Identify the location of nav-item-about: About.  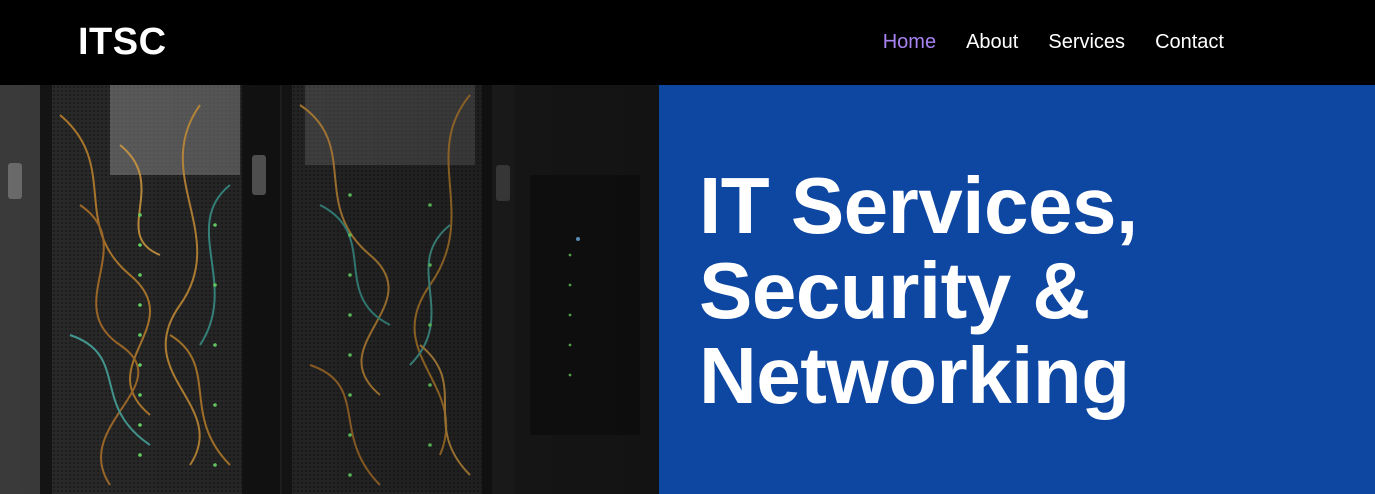
(992, 42).